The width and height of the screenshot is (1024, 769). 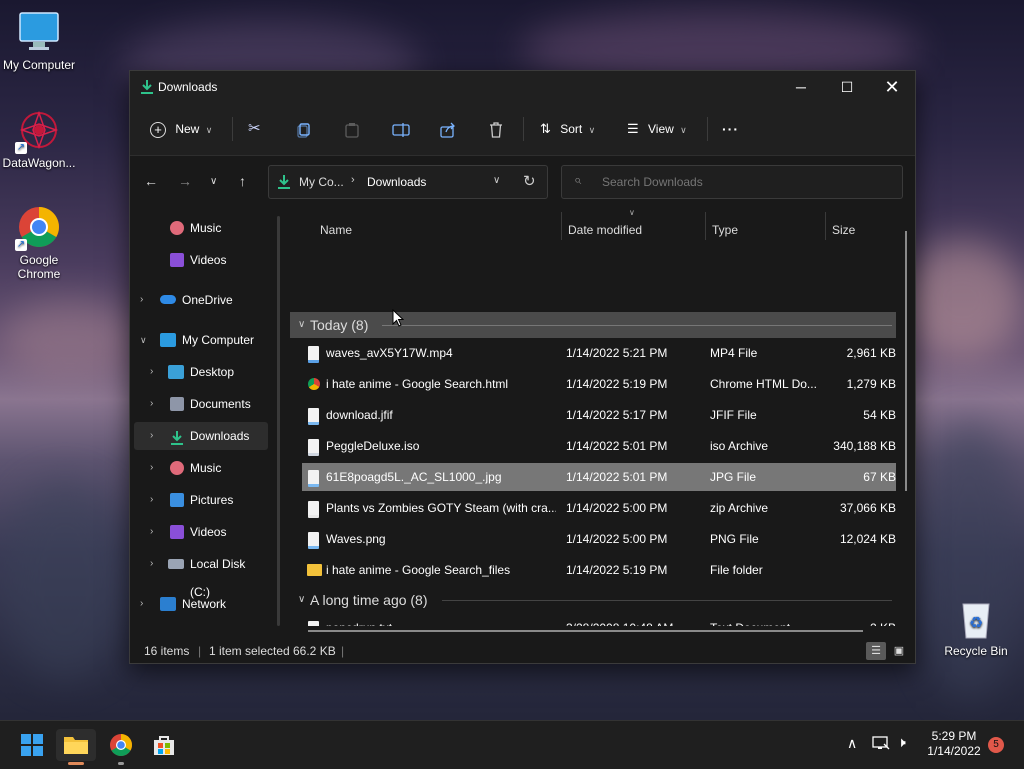 I want to click on chevron-down-icon: ∨, so click(x=302, y=599).